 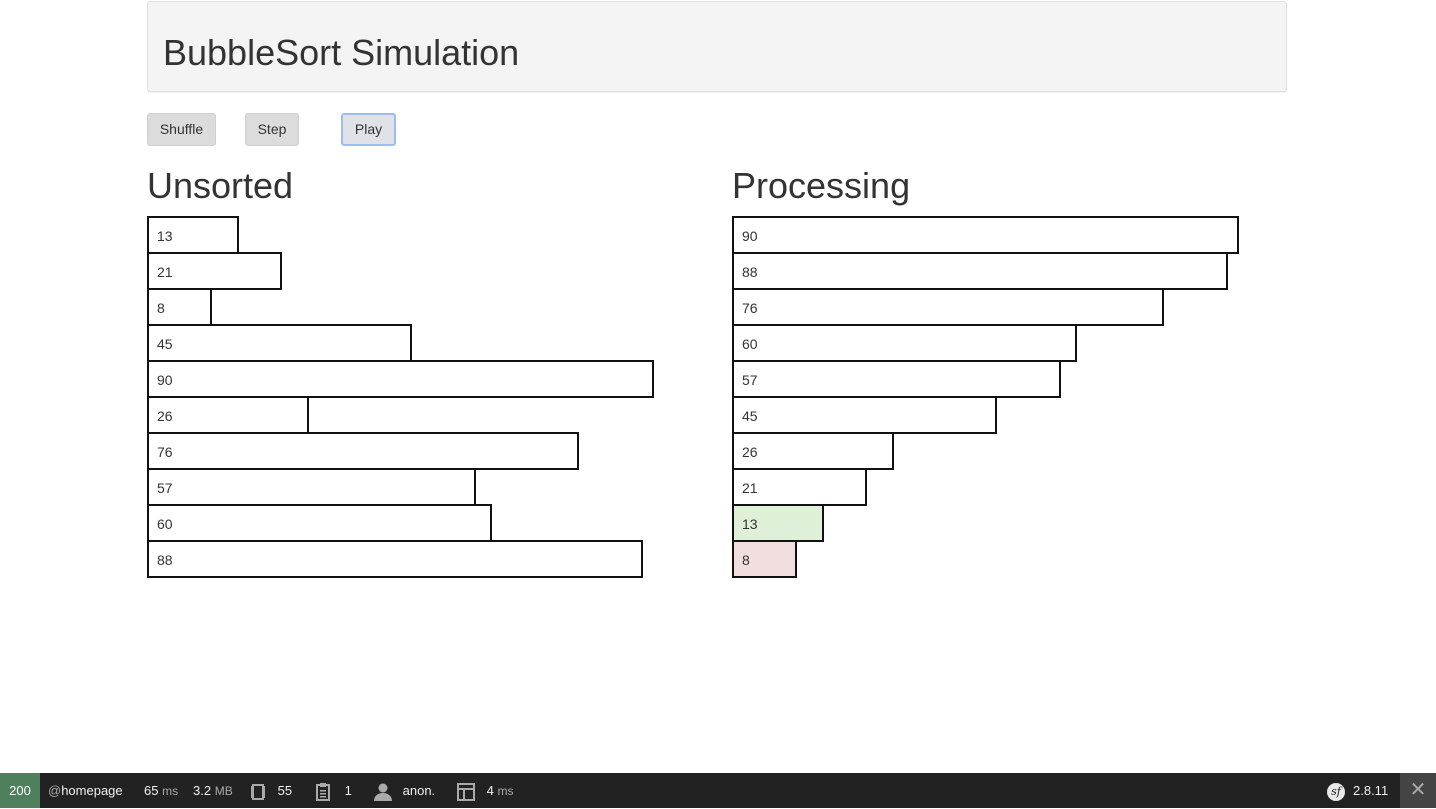 What do you see at coordinates (223, 791) in the screenshot?
I see `memory-unit: MB` at bounding box center [223, 791].